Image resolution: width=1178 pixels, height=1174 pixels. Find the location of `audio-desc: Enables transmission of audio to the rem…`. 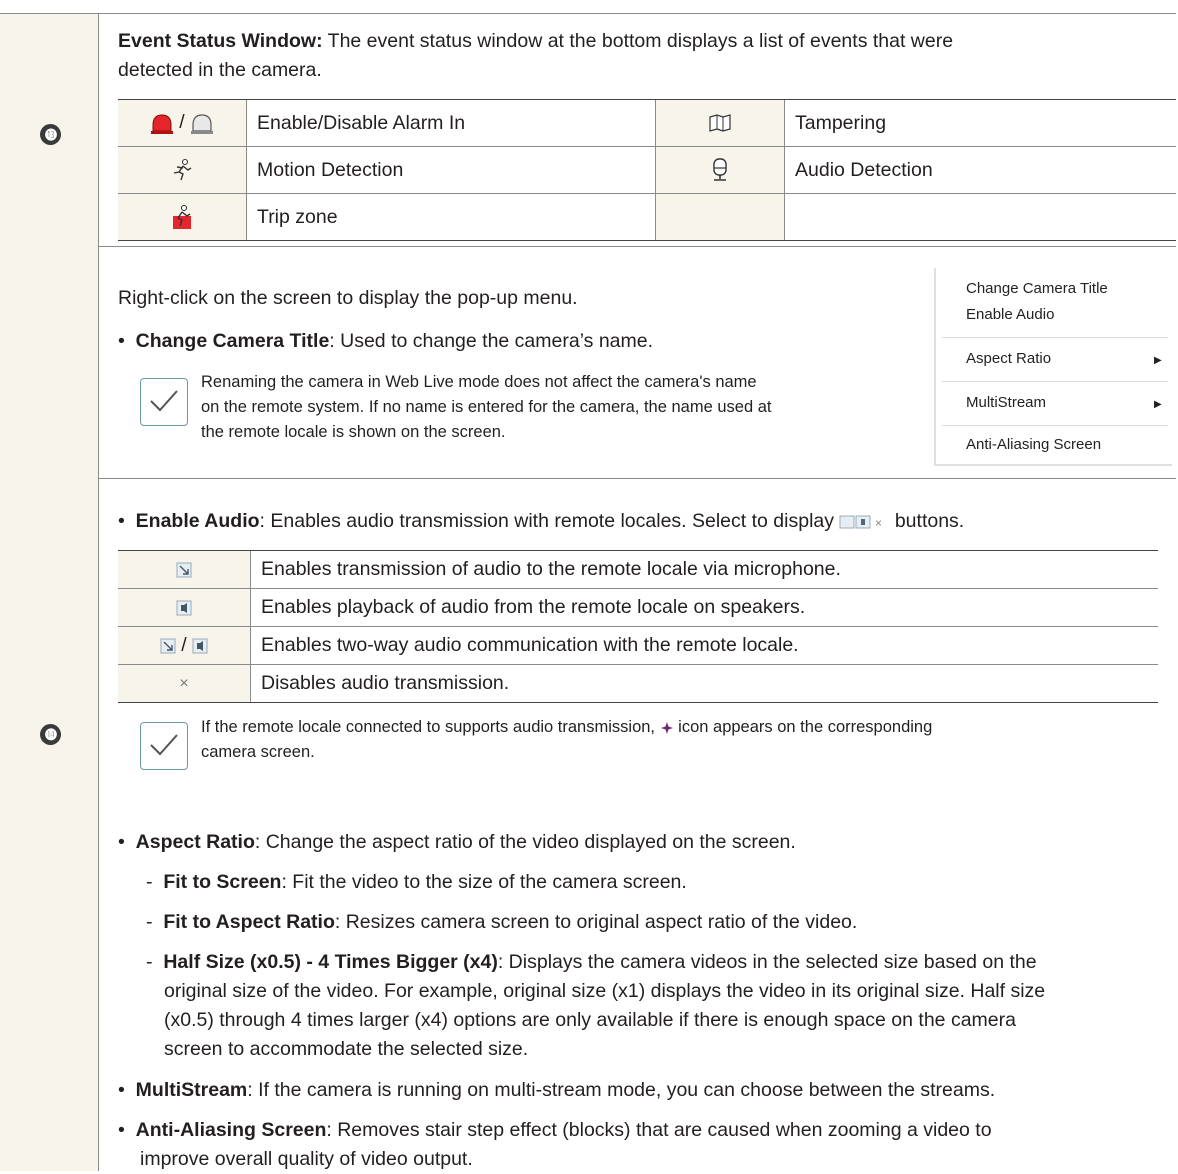

audio-desc: Enables transmission of audio to the rem… is located at coordinates (704, 569).